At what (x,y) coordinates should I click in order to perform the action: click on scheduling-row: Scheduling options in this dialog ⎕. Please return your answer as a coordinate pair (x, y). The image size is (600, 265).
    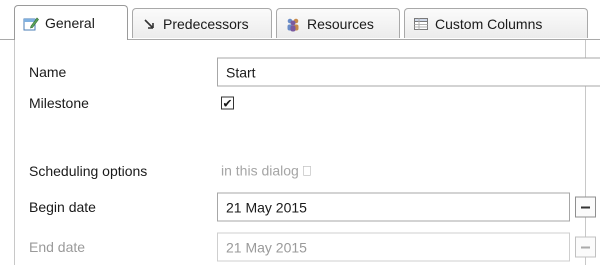
    Looking at the image, I should click on (307, 171).